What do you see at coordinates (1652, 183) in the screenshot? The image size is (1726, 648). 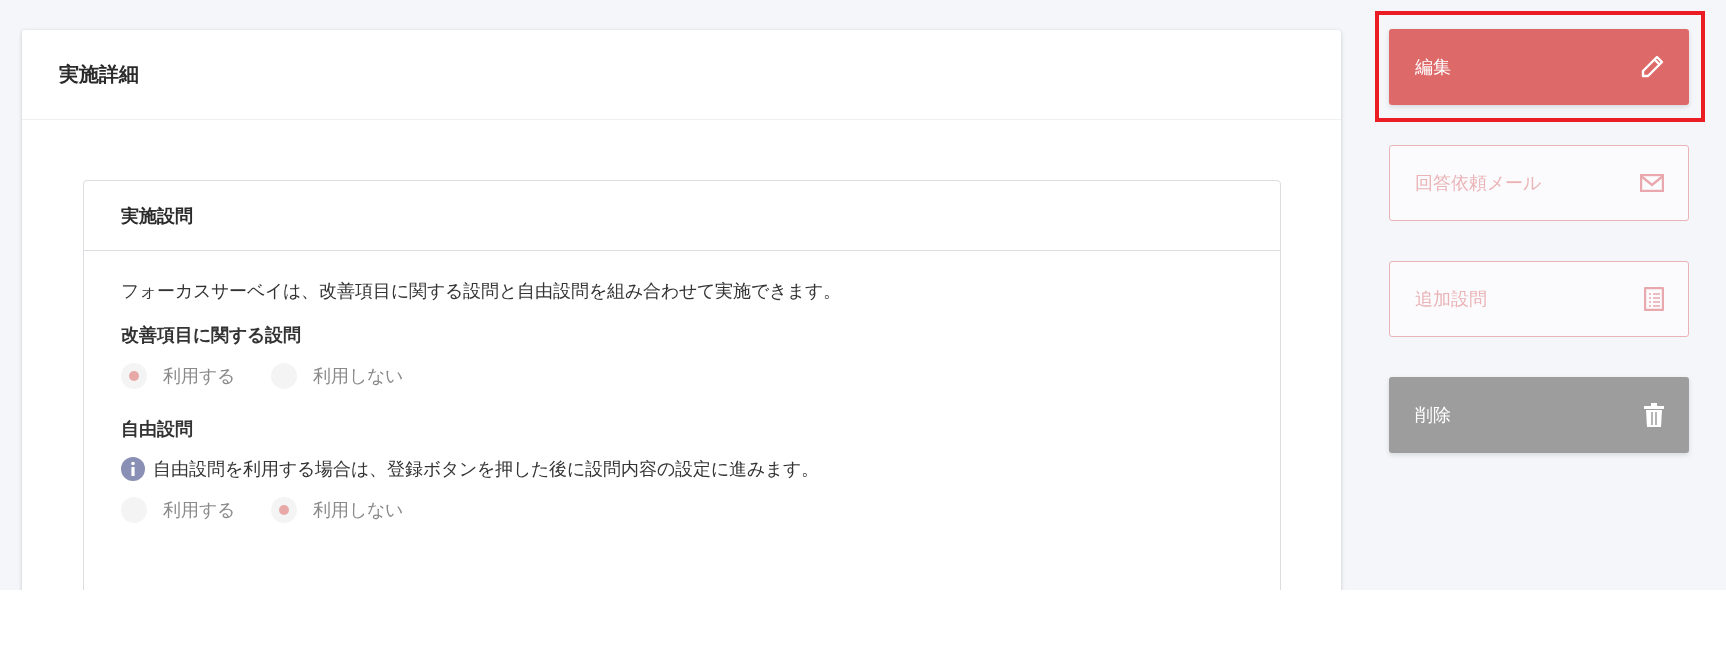 I see `envelope-icon` at bounding box center [1652, 183].